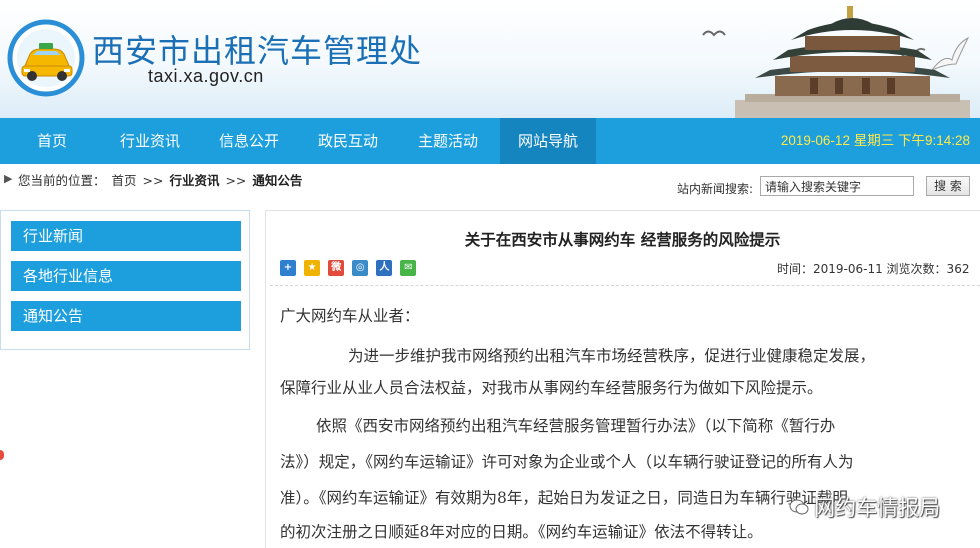  What do you see at coordinates (194, 180) in the screenshot?
I see `breadcrumb-section: 行业资讯` at bounding box center [194, 180].